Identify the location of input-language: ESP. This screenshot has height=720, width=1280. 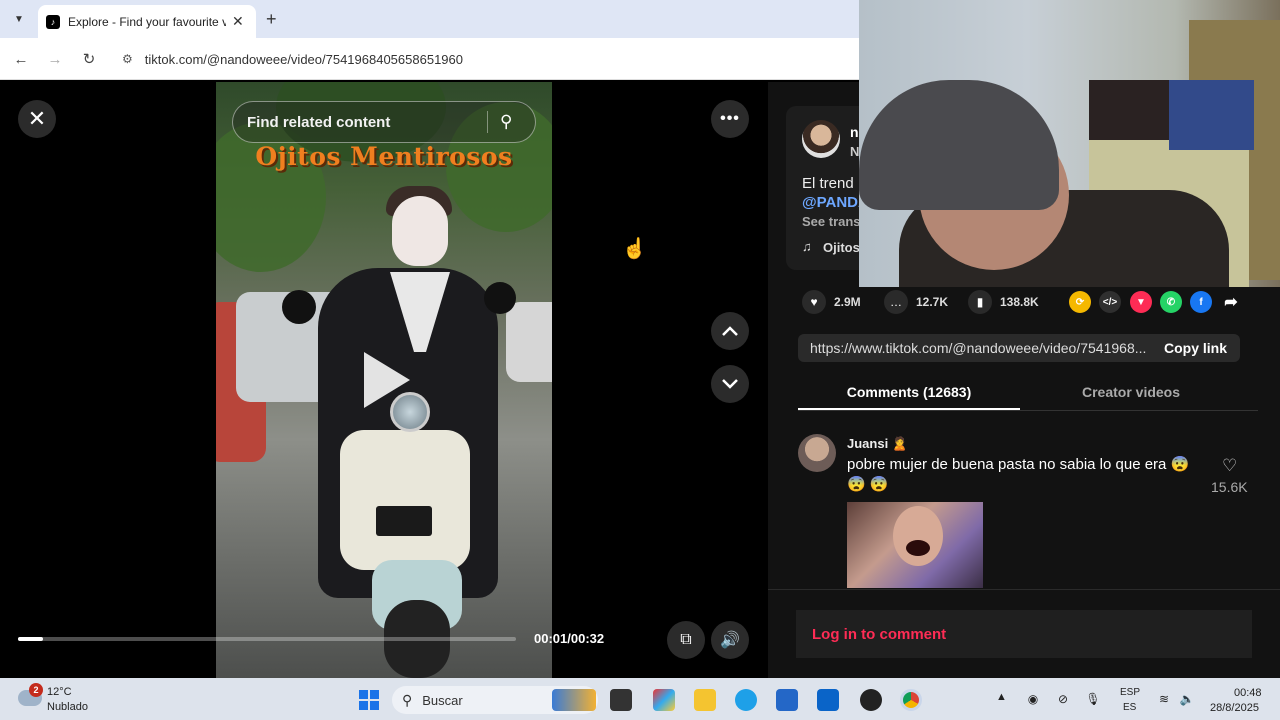
(1130, 692).